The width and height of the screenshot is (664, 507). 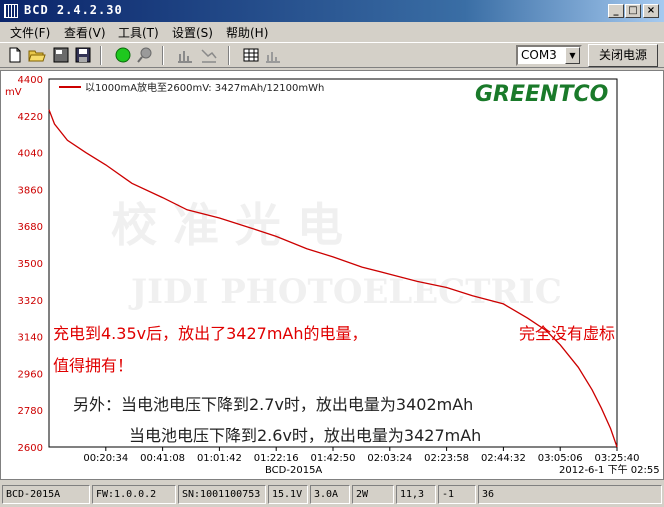 What do you see at coordinates (30, 80) in the screenshot?
I see `y-tick-label: 4400` at bounding box center [30, 80].